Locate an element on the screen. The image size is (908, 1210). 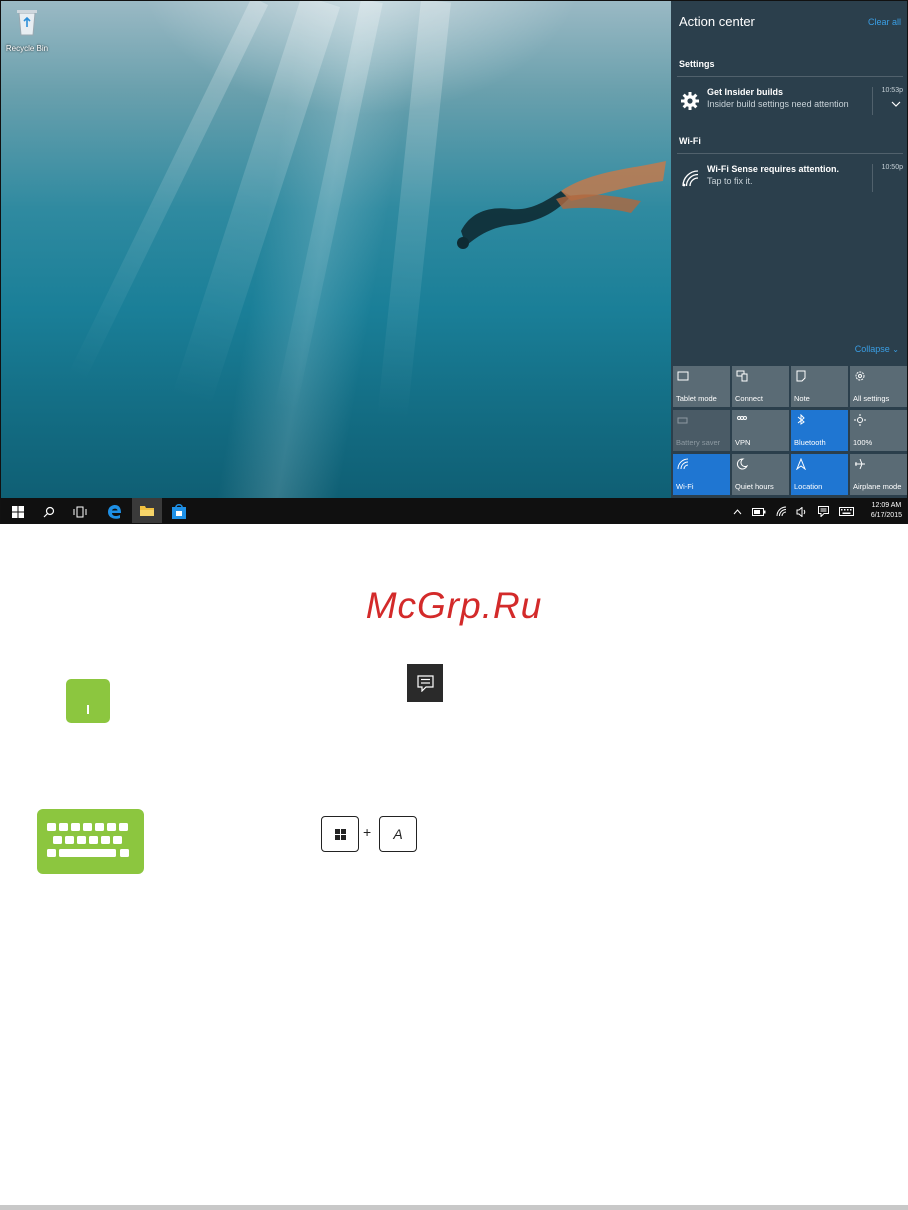
chevron-down-icon is located at coordinates (896, 104).